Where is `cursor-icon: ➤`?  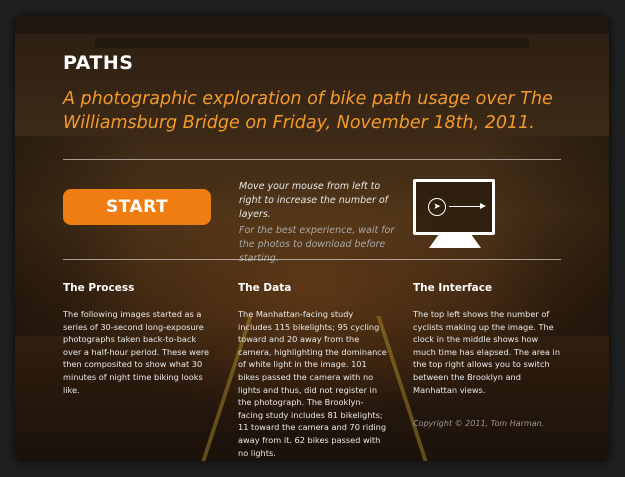
cursor-icon: ➤ is located at coordinates (437, 207).